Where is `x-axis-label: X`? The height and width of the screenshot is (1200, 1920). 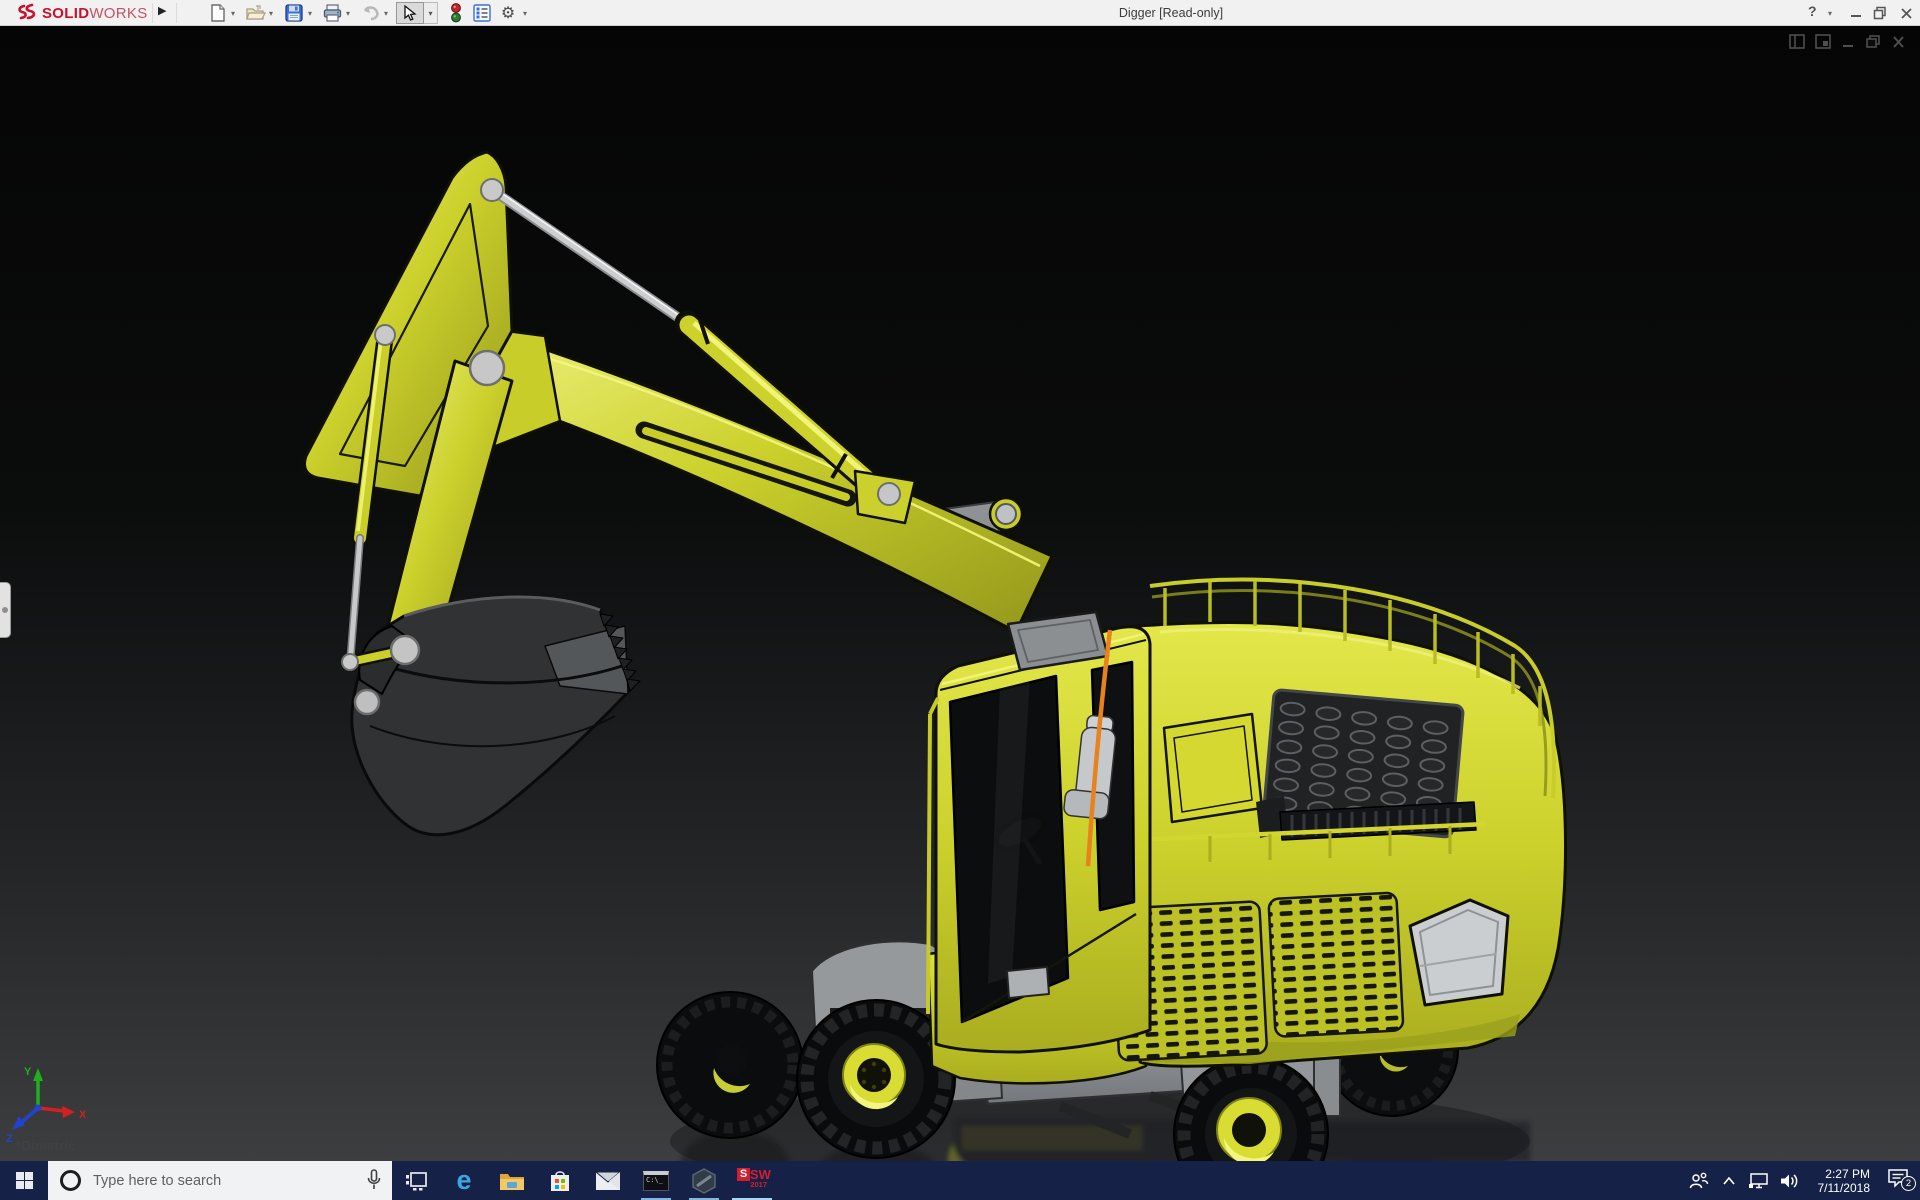
x-axis-label: X is located at coordinates (83, 1115).